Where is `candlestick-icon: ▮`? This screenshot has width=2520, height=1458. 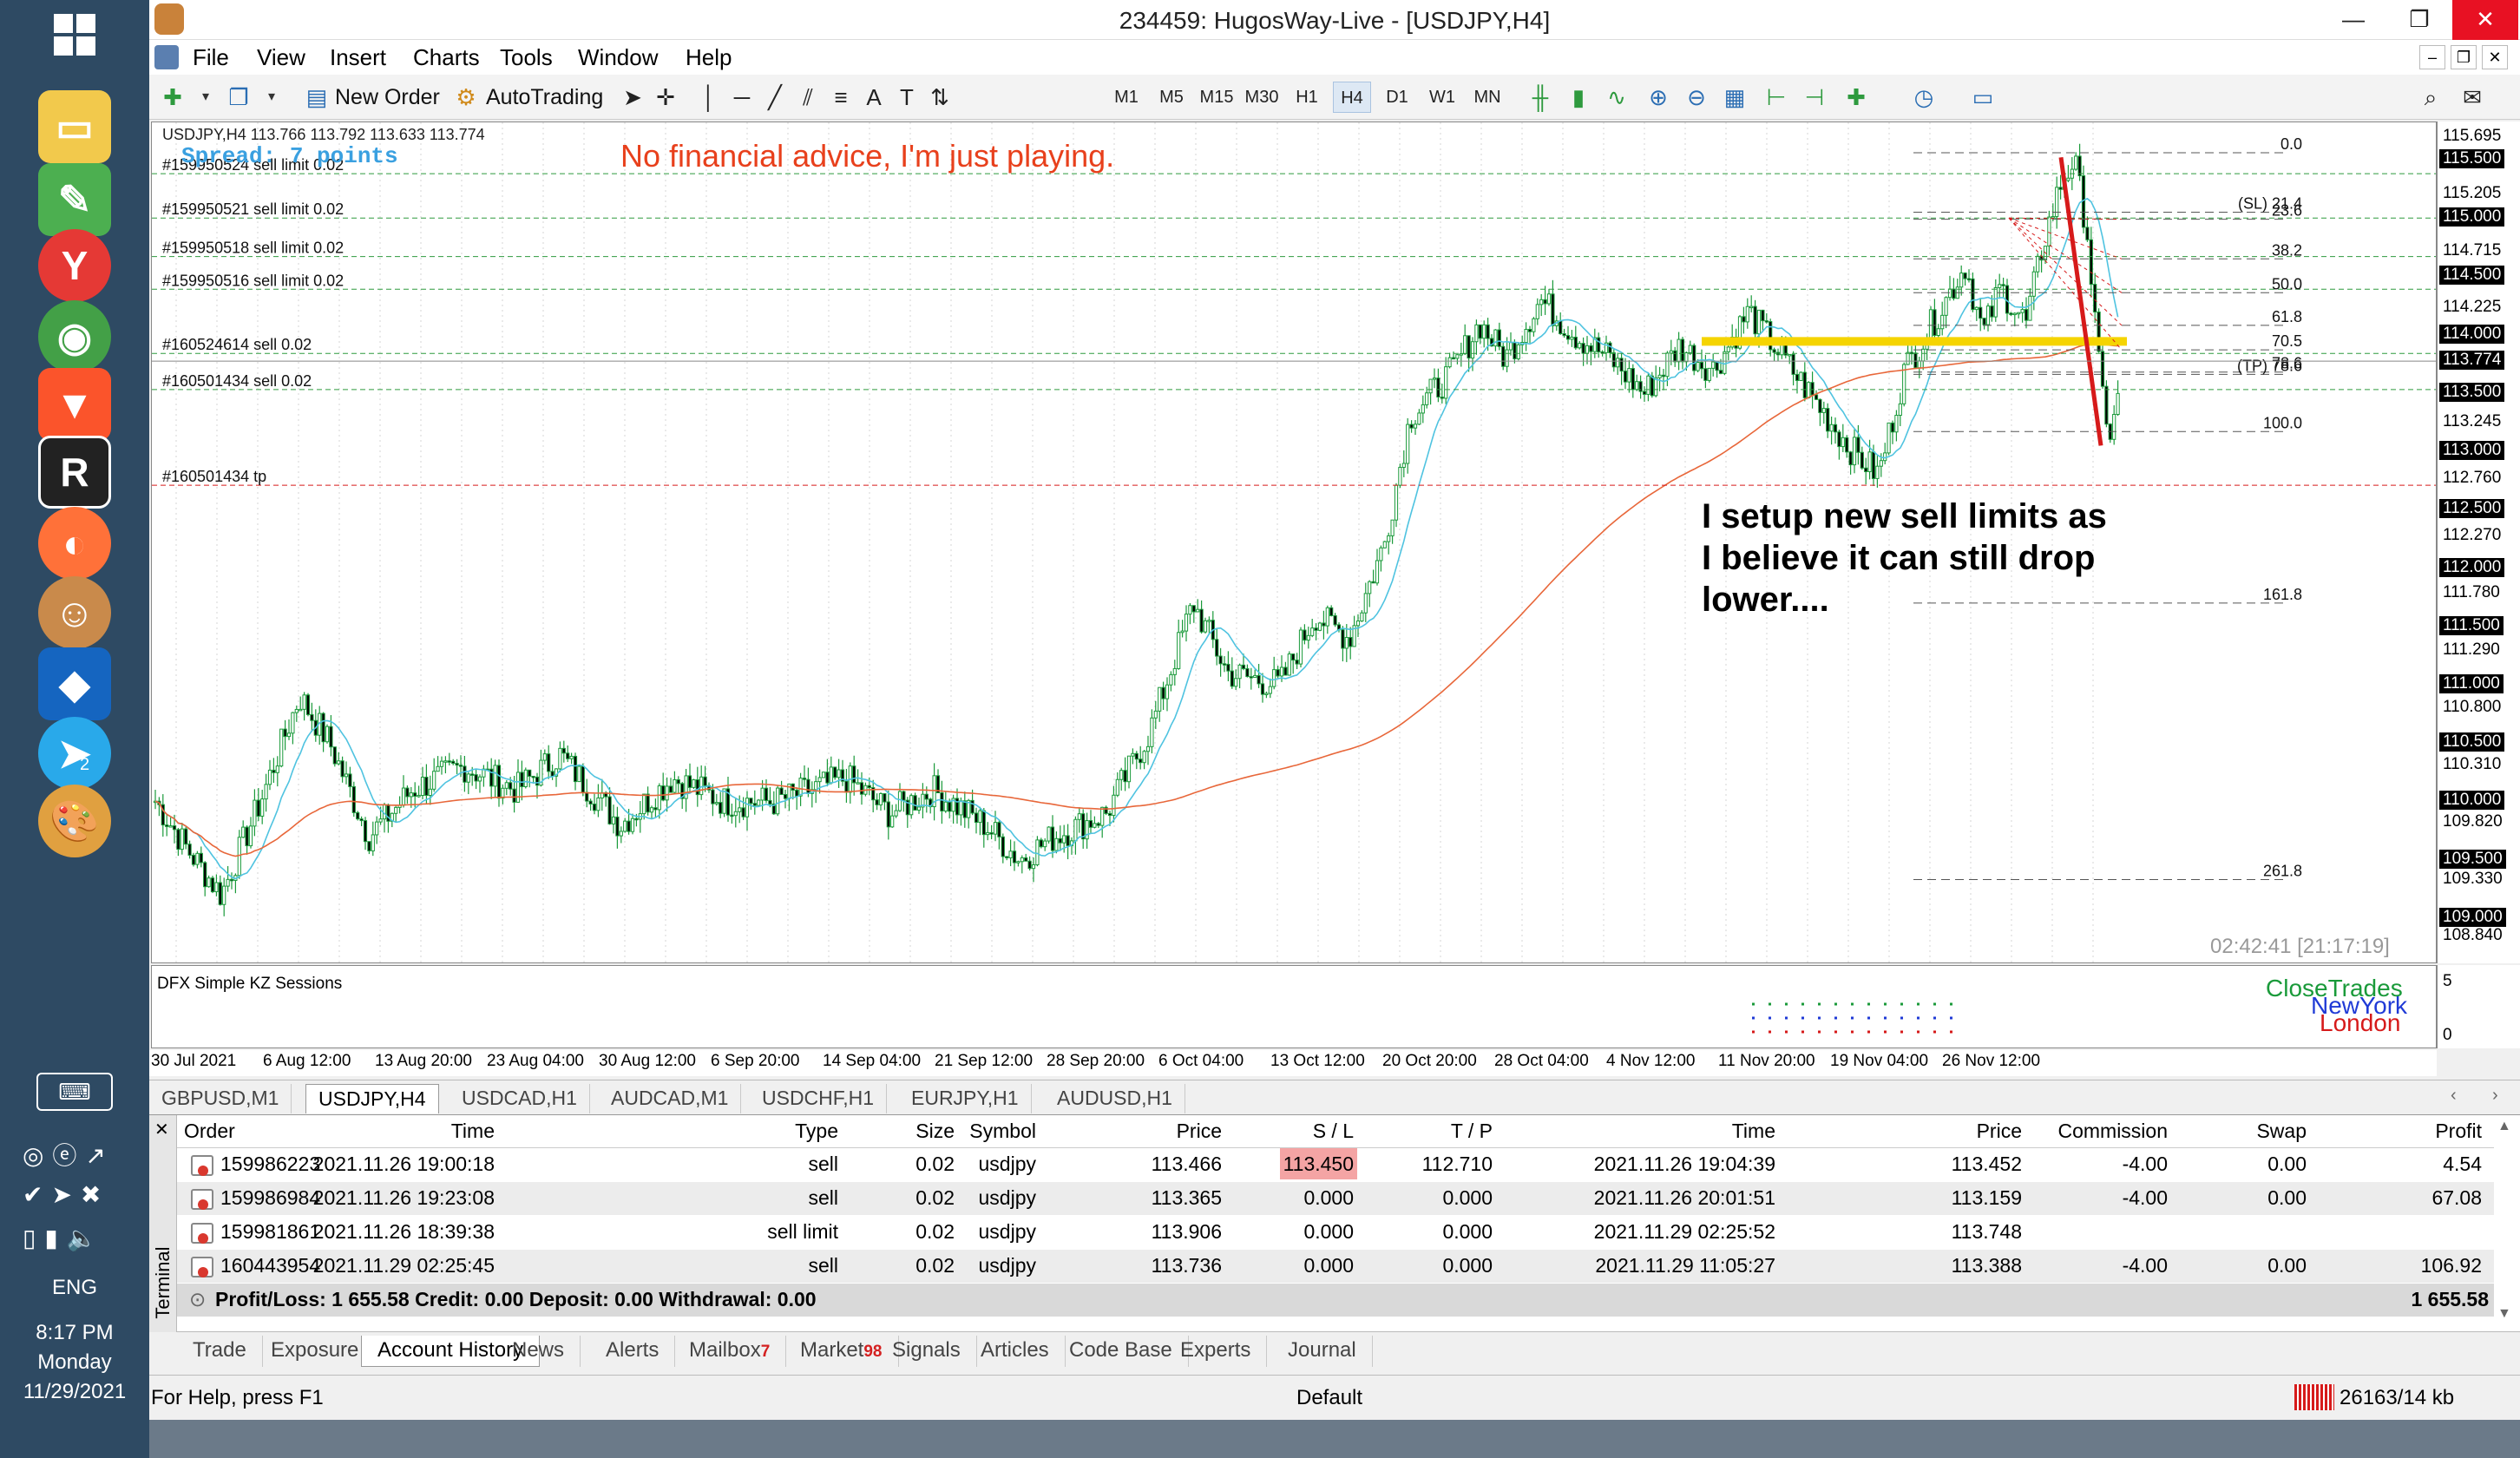 candlestick-icon: ▮ is located at coordinates (1578, 97).